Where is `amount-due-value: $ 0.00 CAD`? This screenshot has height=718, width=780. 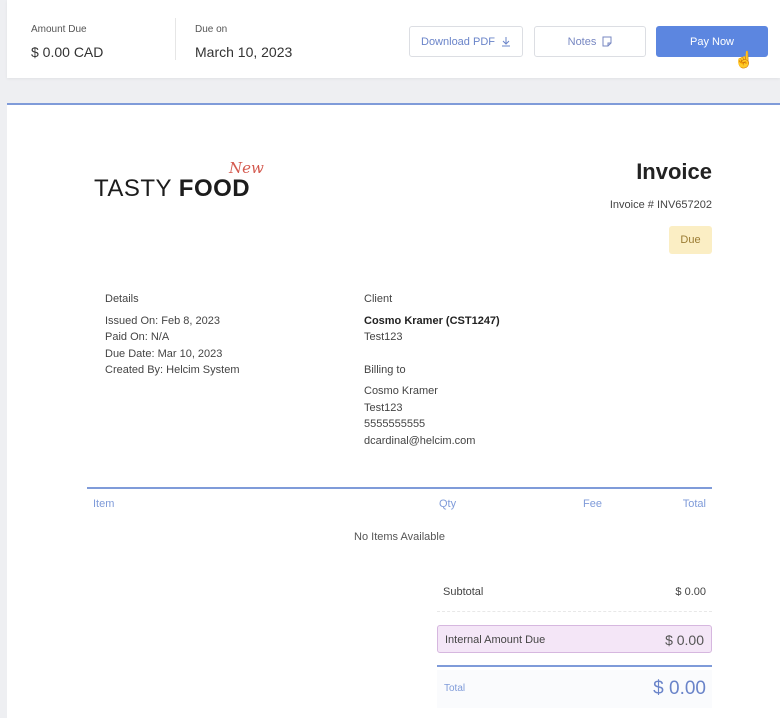
amount-due-value: $ 0.00 CAD is located at coordinates (67, 52).